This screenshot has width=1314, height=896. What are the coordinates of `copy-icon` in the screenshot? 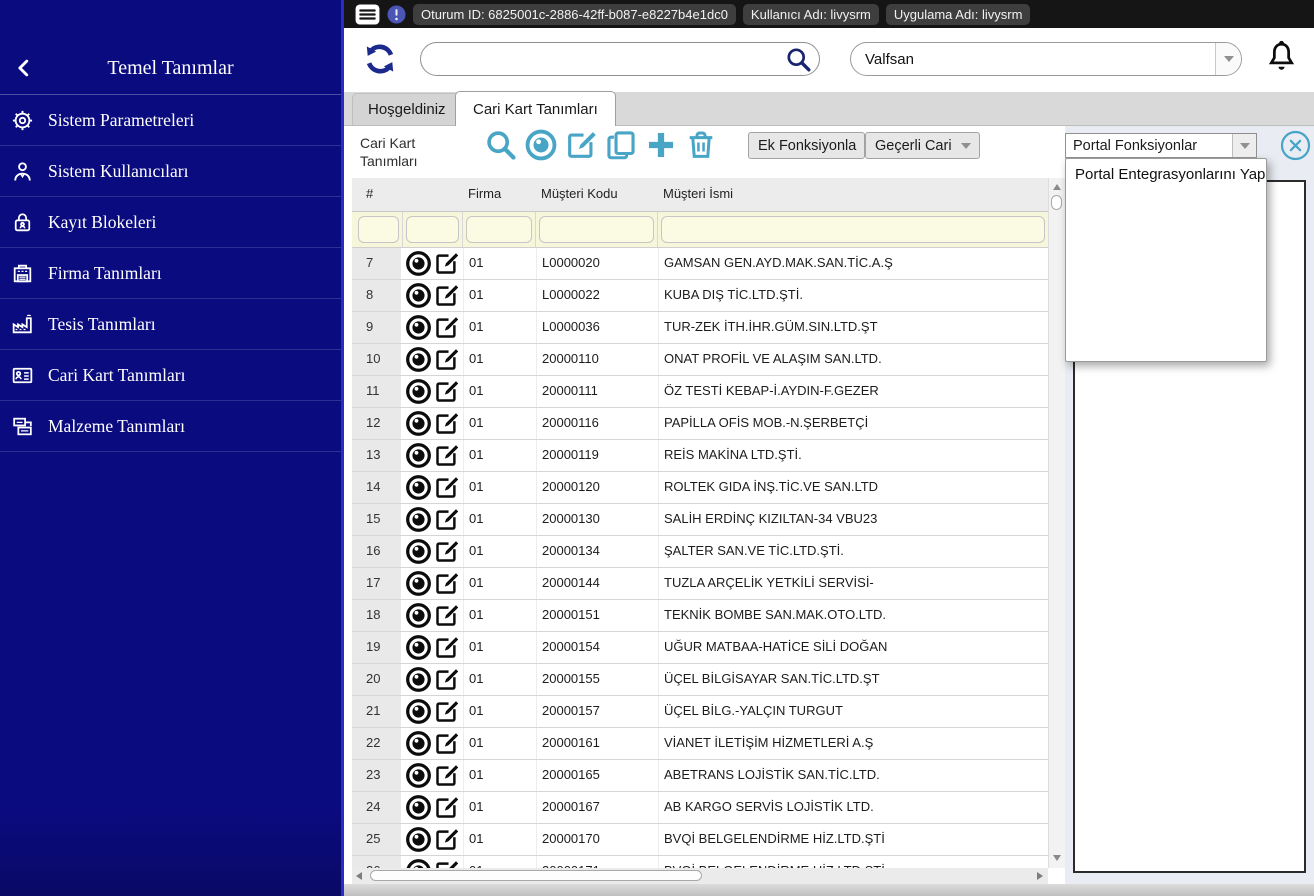 It's located at (621, 145).